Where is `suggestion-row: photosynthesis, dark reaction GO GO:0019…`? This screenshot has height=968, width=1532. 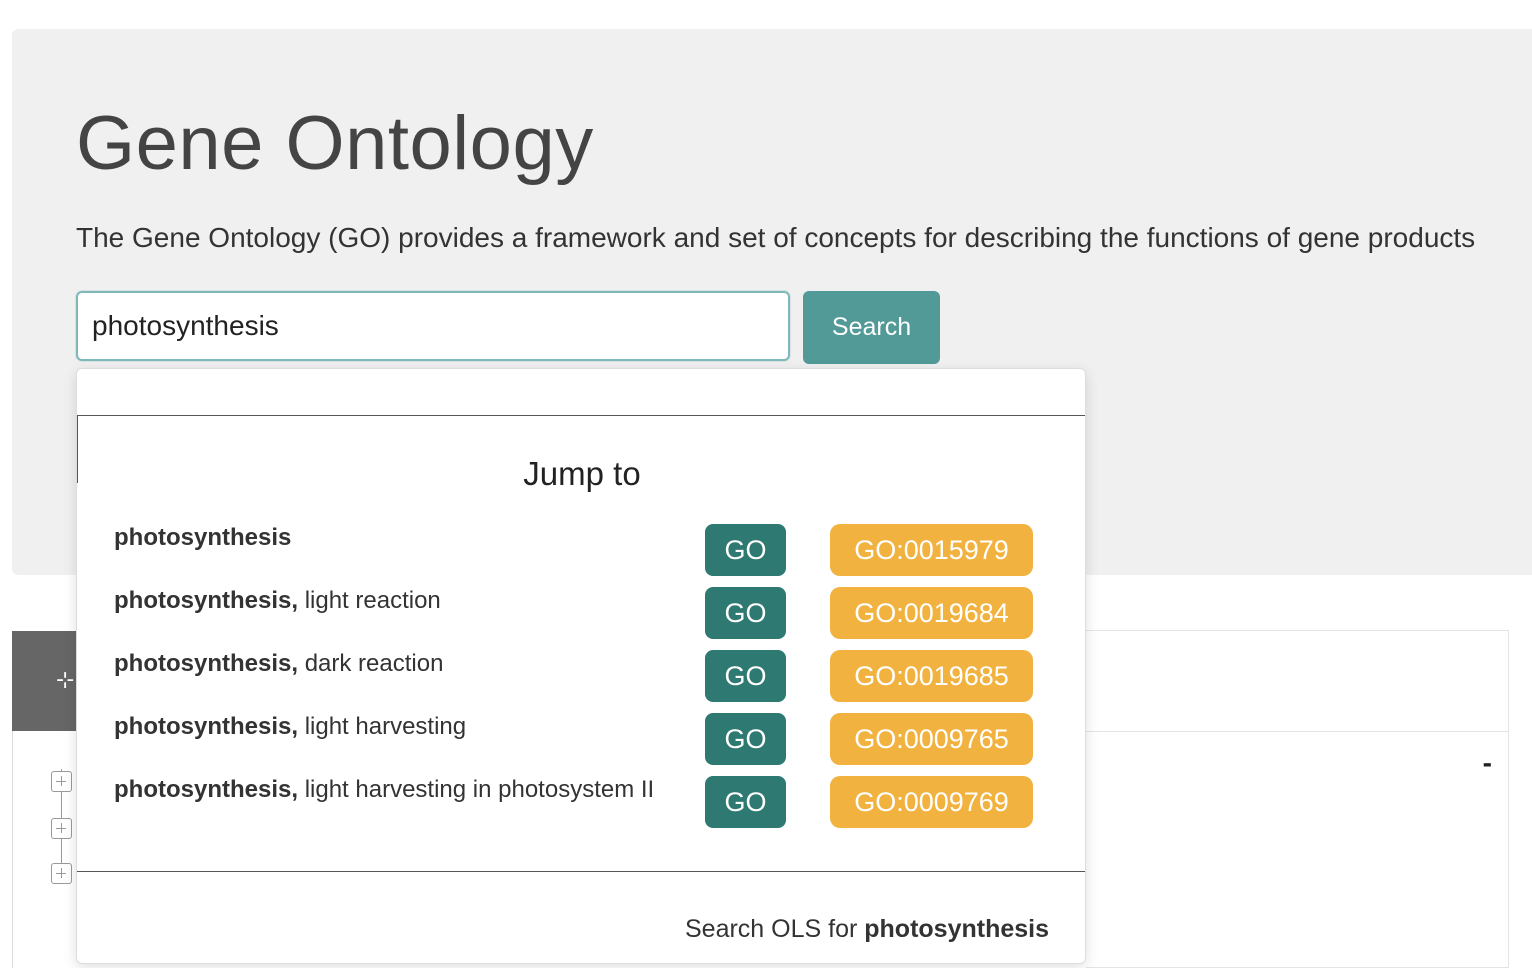
suggestion-row: photosynthesis, dark reaction GO GO:0019… is located at coordinates (582, 677).